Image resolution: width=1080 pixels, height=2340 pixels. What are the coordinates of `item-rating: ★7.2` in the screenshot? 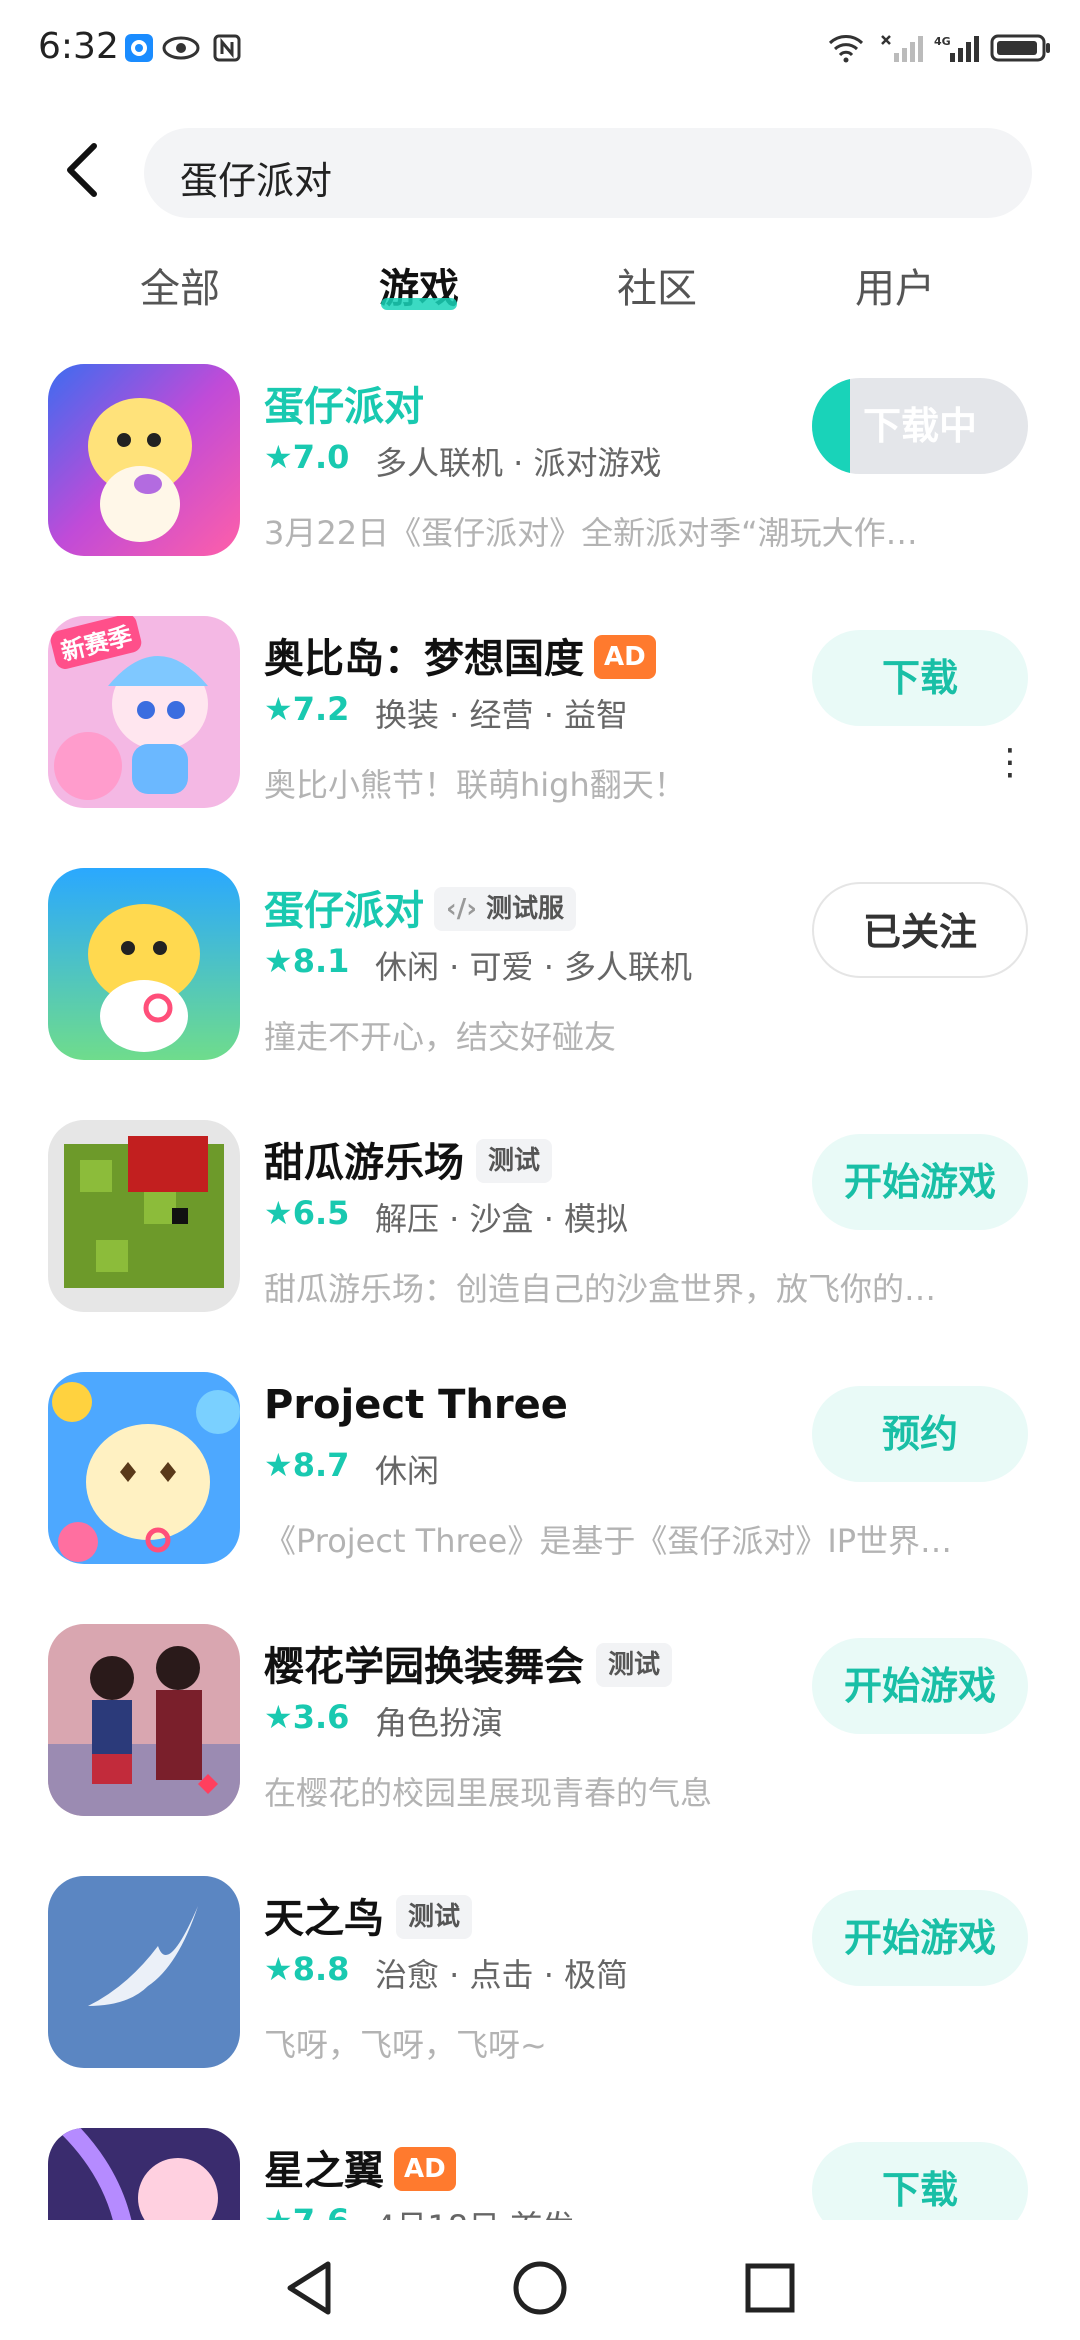 It's located at (307, 709).